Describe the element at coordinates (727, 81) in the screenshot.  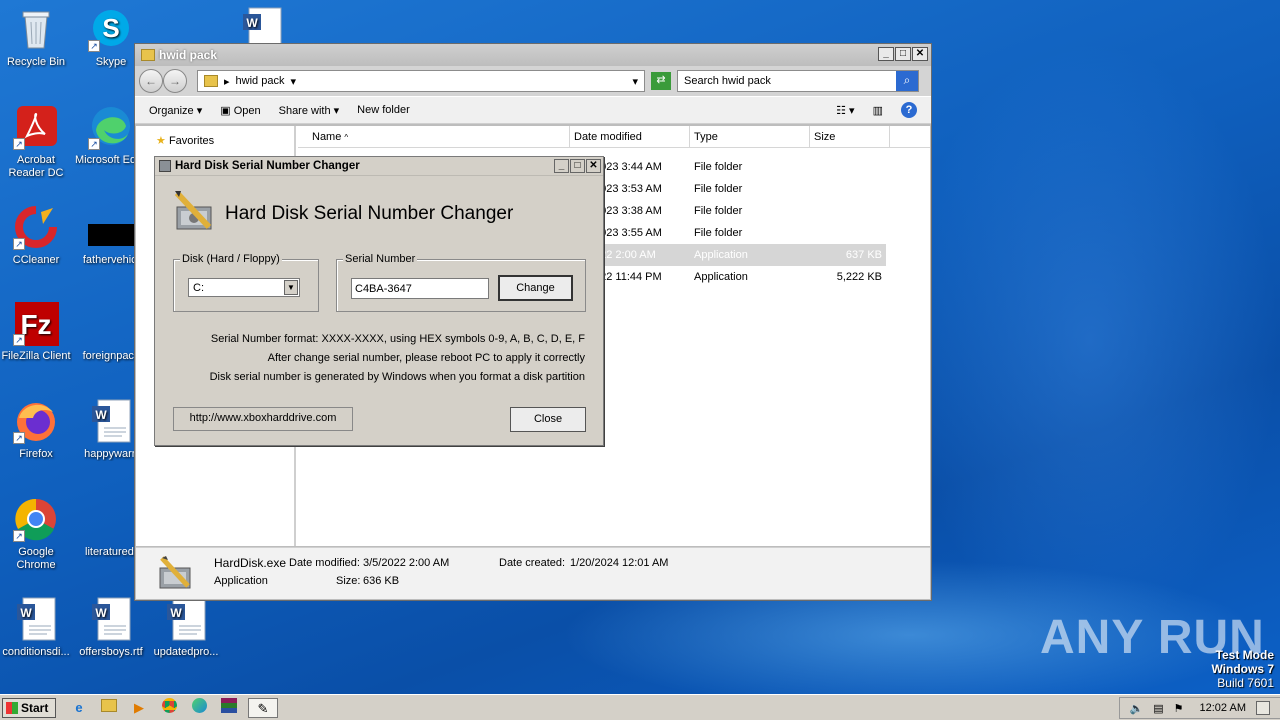
I see `search-input: Search hwid pack` at that location.